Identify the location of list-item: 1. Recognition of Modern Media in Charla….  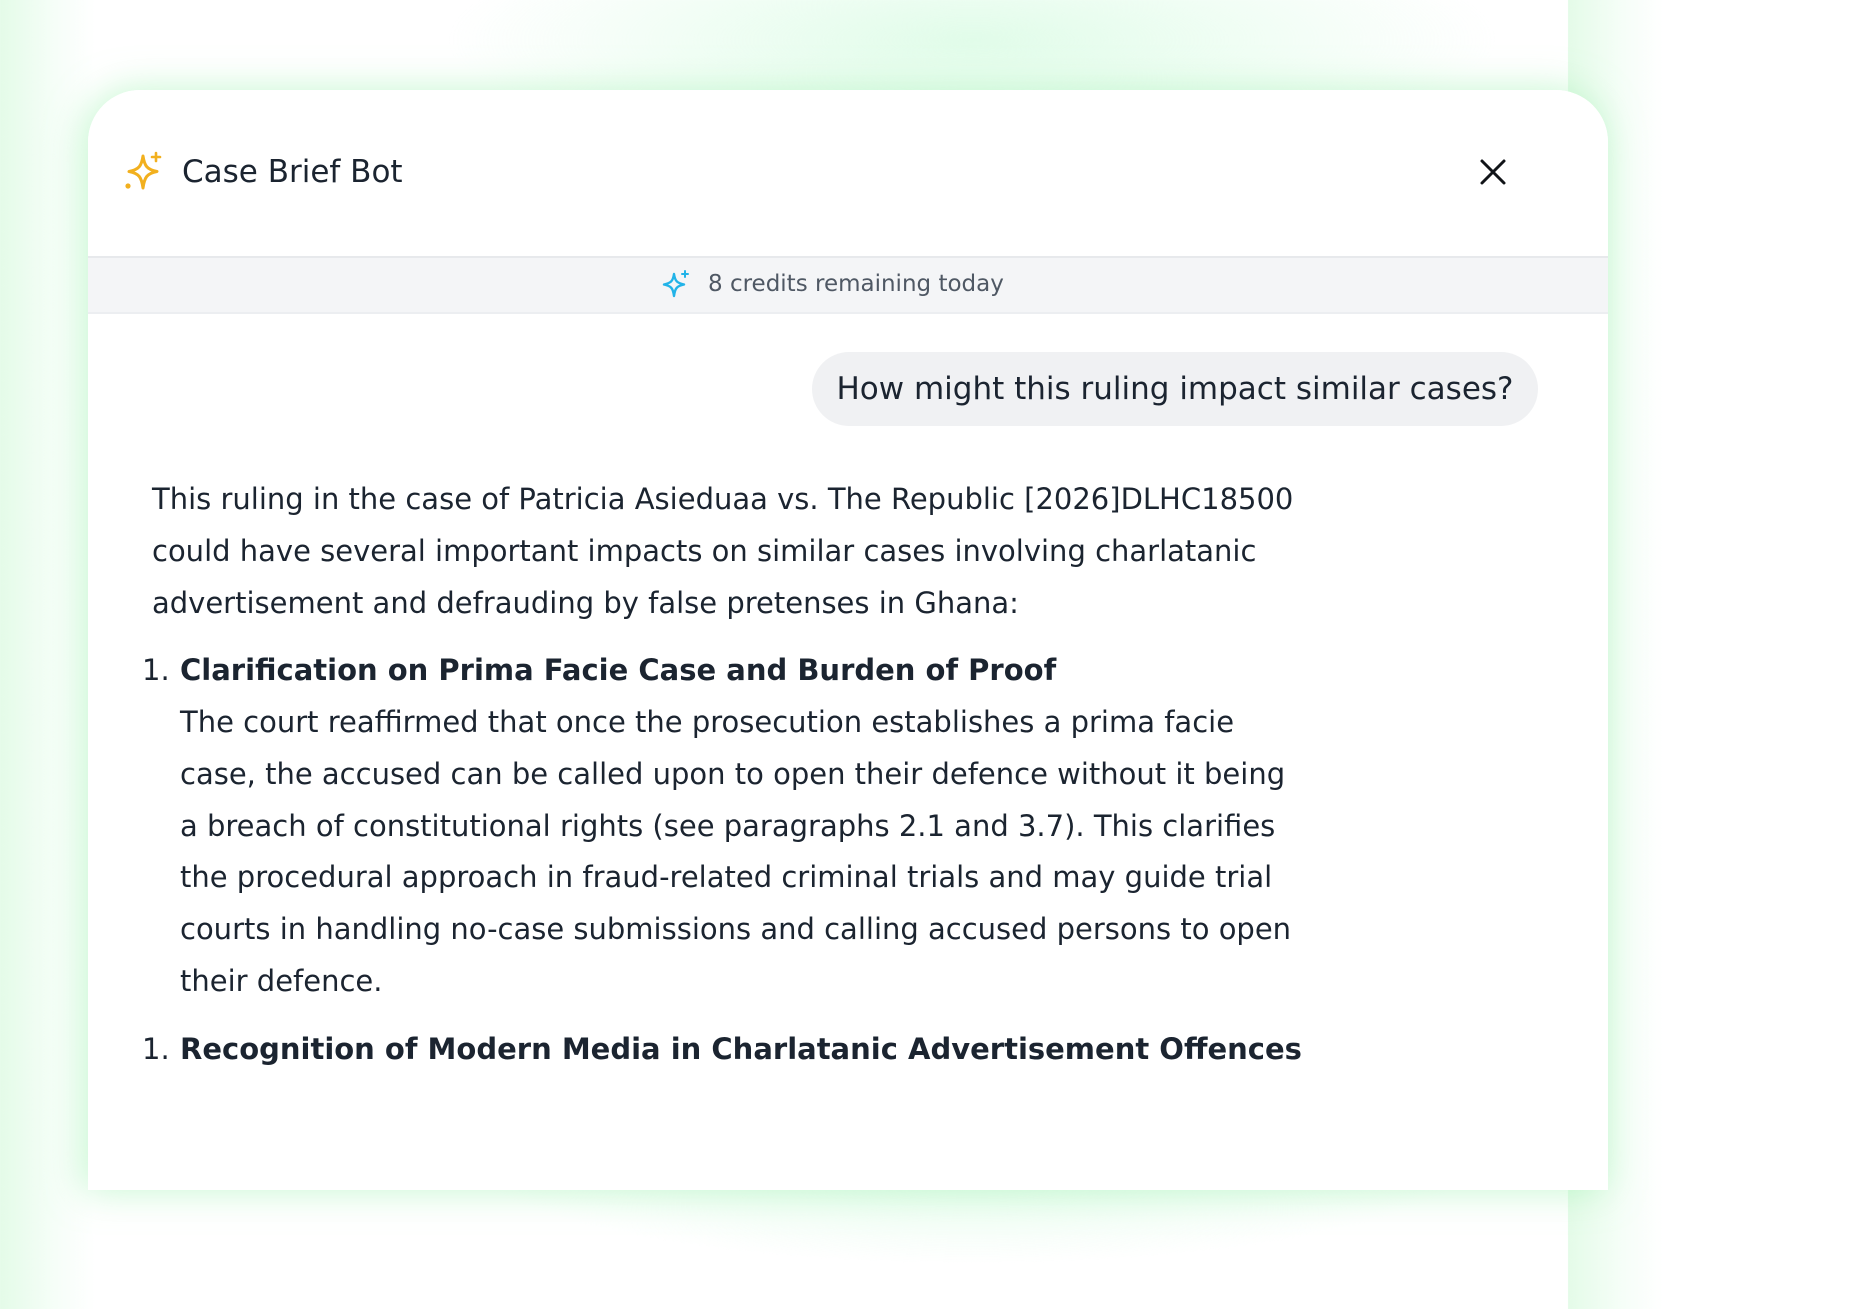
(727, 1050).